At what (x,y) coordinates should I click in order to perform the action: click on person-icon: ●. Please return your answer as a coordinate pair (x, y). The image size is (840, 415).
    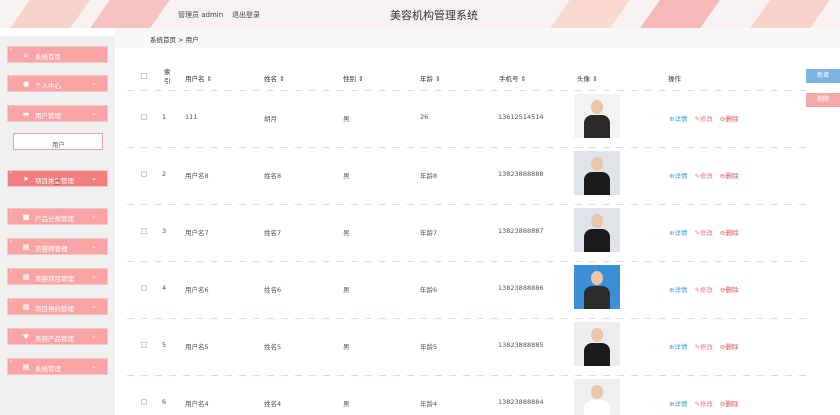
    Looking at the image, I should click on (26, 84).